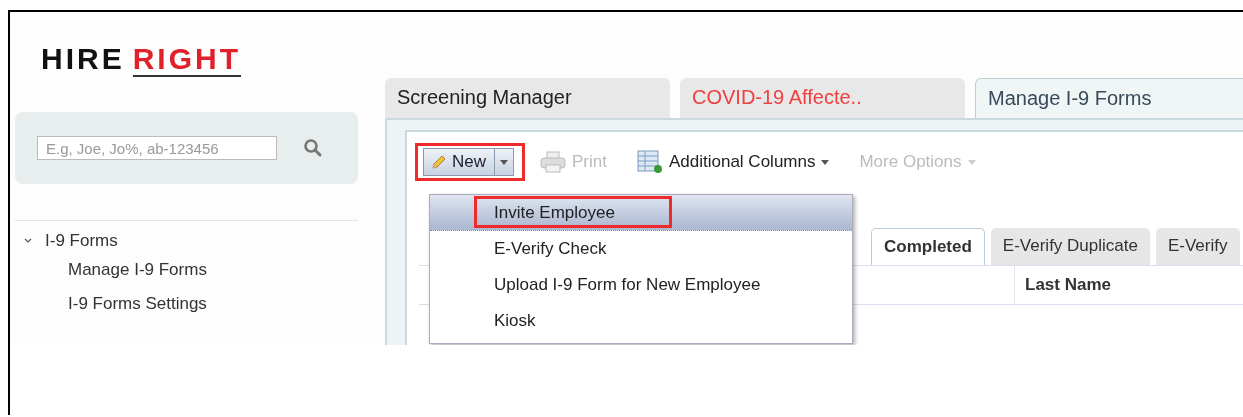 The height and width of the screenshot is (417, 1243). Describe the element at coordinates (1070, 246) in the screenshot. I see `tab: E-Verify Duplicate` at that location.